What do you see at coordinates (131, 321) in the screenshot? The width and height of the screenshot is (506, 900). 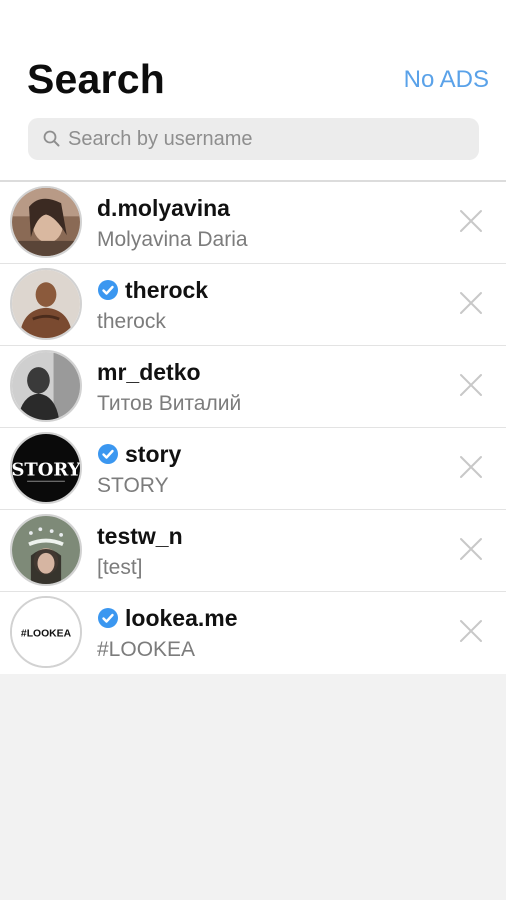 I see `full-name: therock` at bounding box center [131, 321].